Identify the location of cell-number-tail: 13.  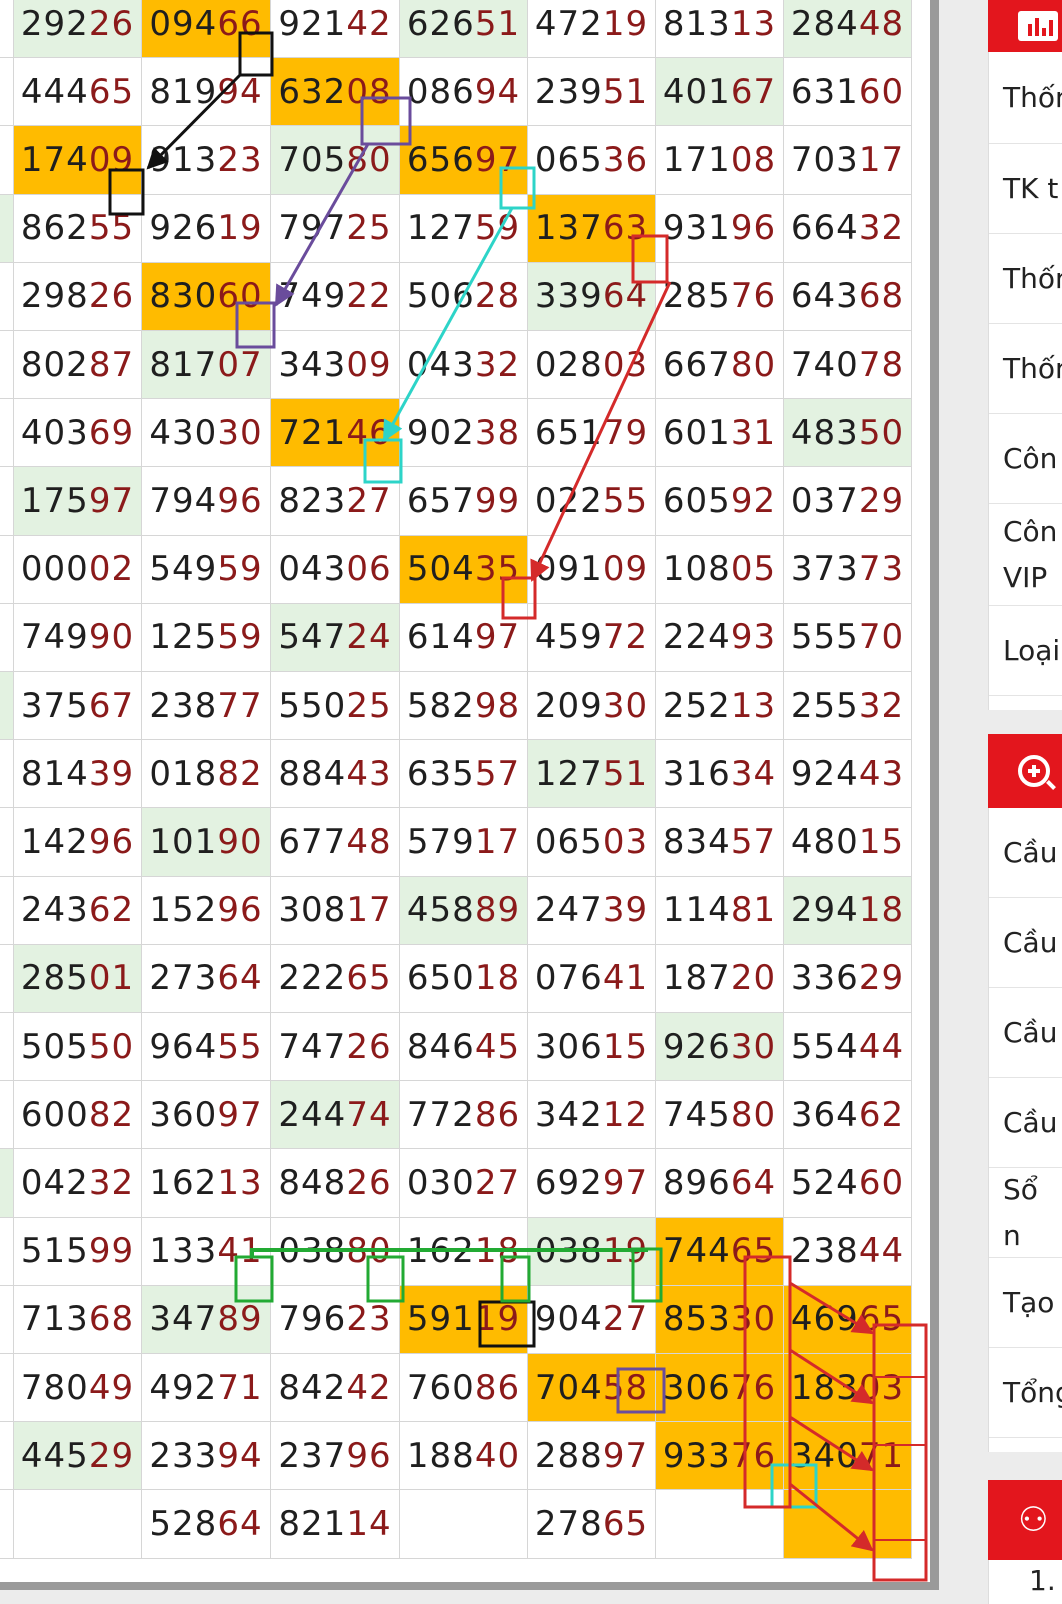
(753, 23).